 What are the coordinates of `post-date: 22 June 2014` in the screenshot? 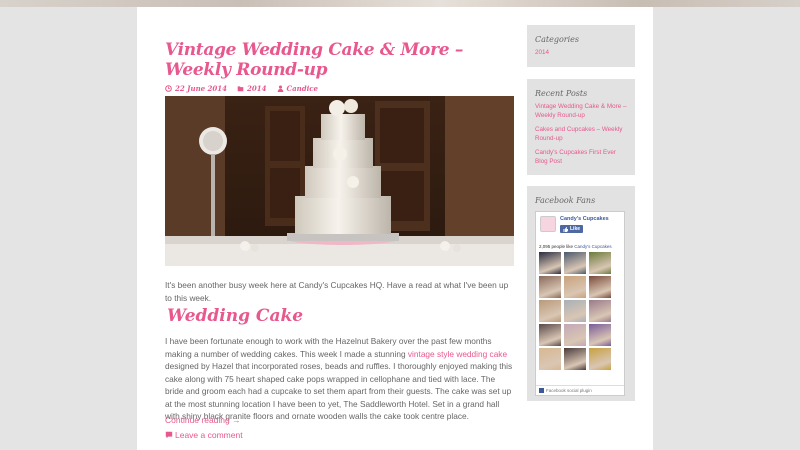 It's located at (196, 88).